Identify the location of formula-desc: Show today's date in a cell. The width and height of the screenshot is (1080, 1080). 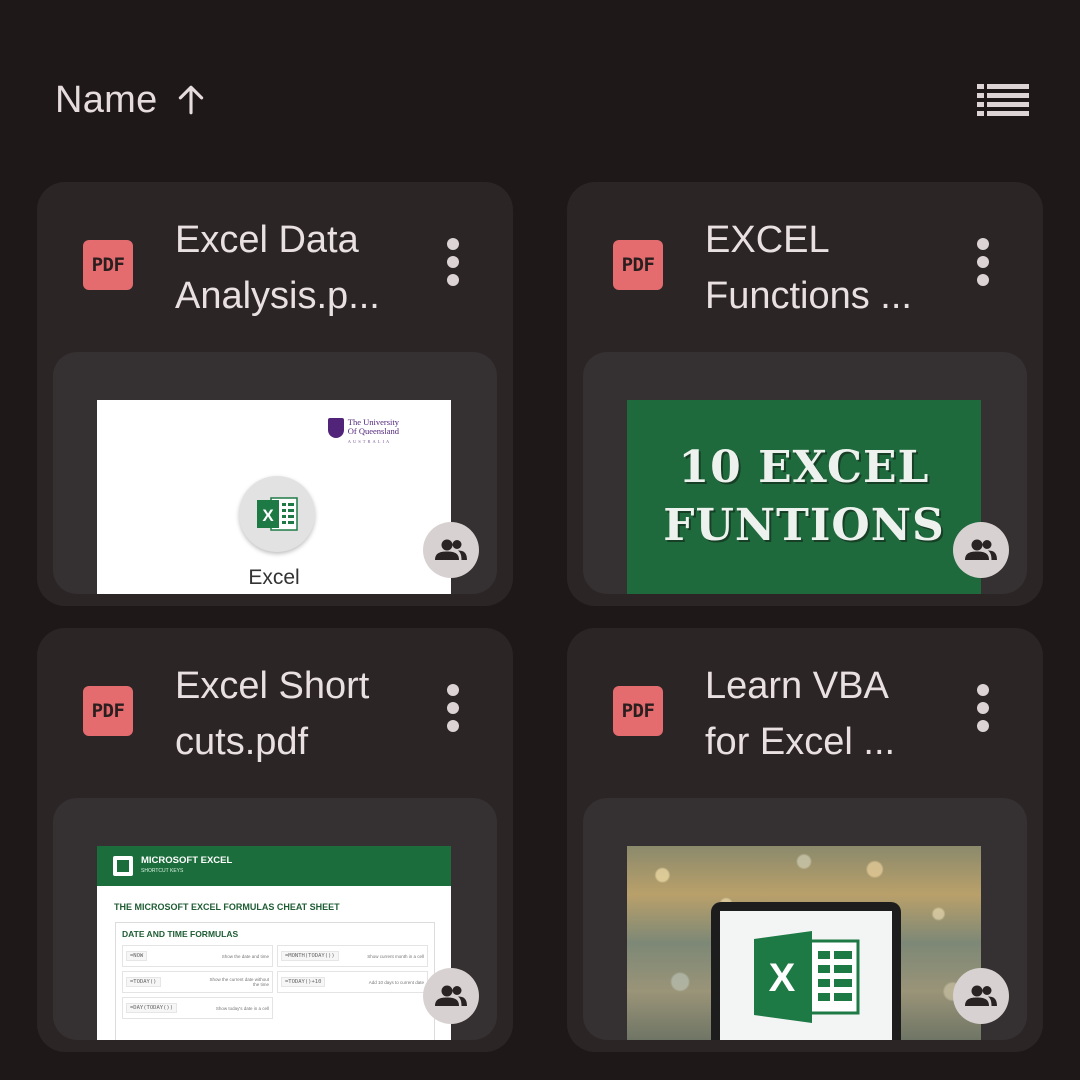
(242, 1008).